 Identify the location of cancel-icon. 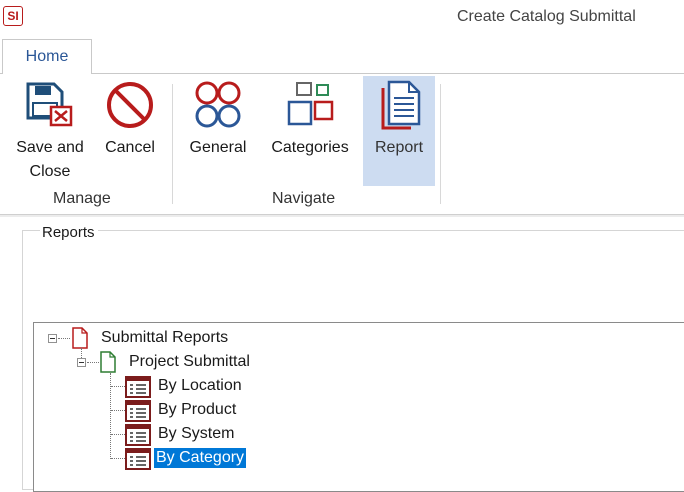
(130, 105).